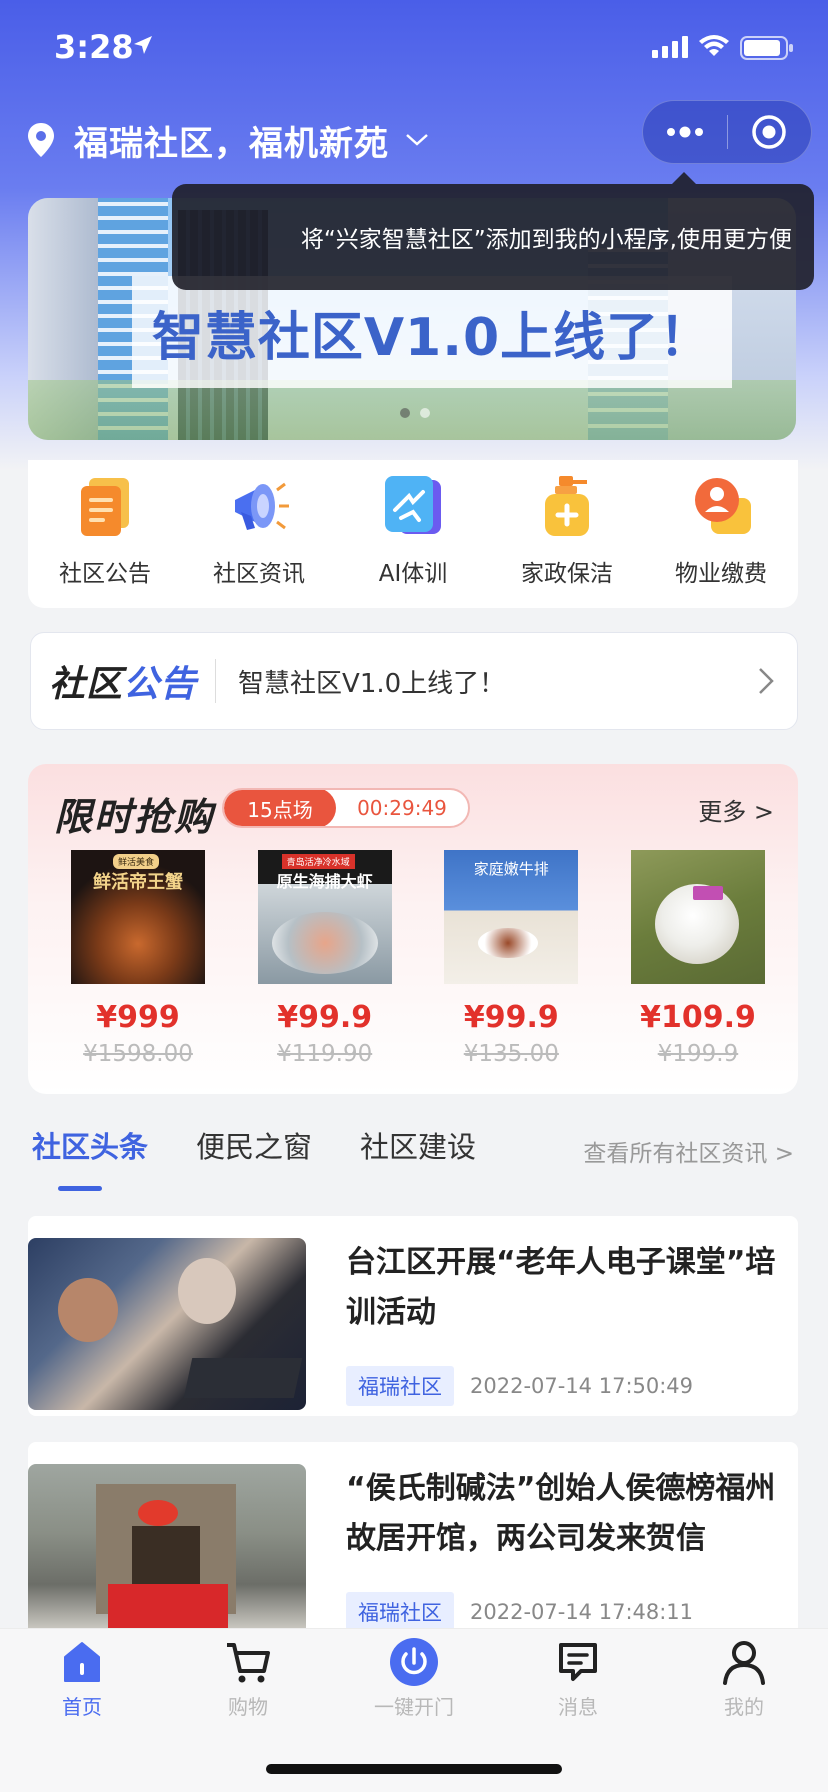 This screenshot has height=1792, width=828. Describe the element at coordinates (90, 1145) in the screenshot. I see `tab-community-headlines: 社区头条` at that location.